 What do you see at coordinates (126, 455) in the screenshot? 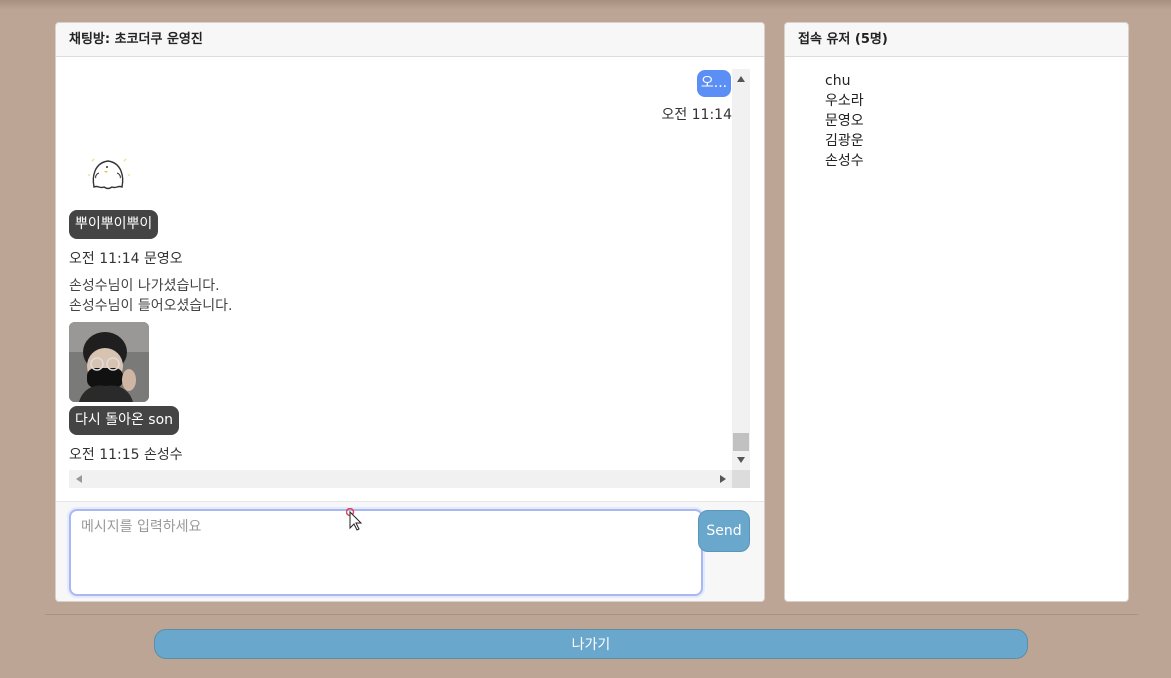
I see `message-meta: 오전 11:15 손성수` at bounding box center [126, 455].